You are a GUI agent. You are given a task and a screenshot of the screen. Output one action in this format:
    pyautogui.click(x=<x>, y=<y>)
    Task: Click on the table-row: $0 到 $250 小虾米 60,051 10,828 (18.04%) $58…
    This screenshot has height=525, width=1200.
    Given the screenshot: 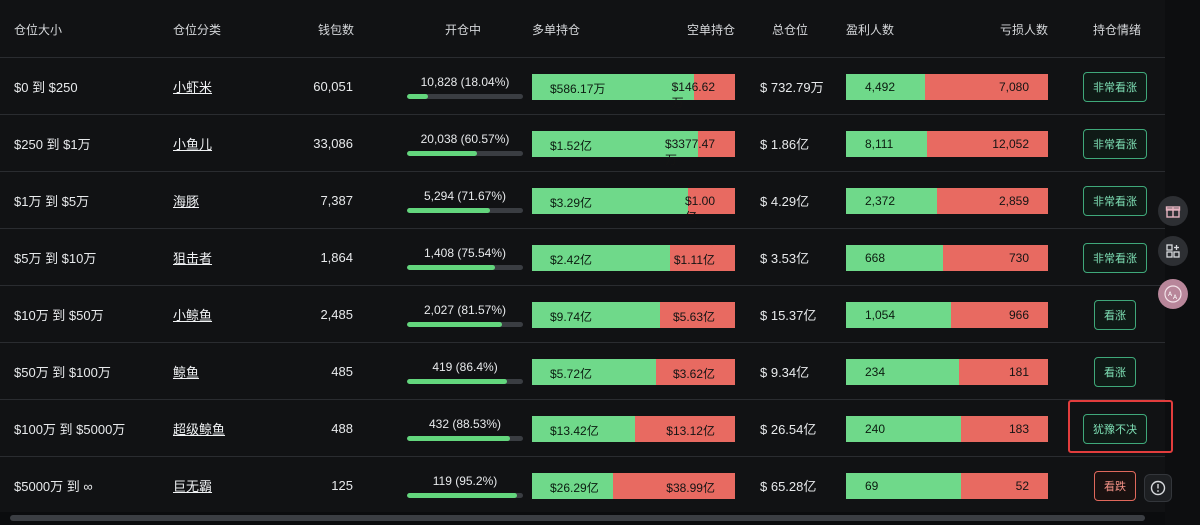 What is the action you would take?
    pyautogui.click(x=582, y=86)
    